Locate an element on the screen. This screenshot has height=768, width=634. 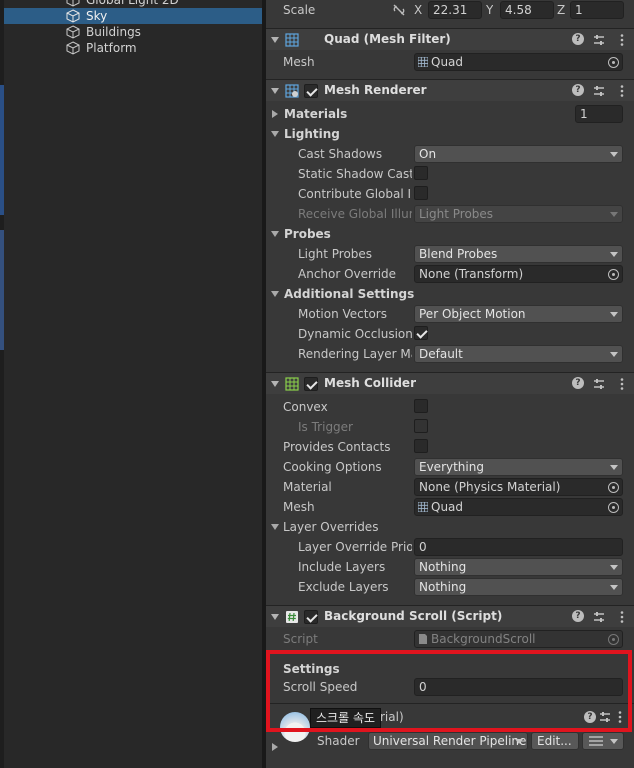
scale-x-field: 22.31 is located at coordinates (455, 10).